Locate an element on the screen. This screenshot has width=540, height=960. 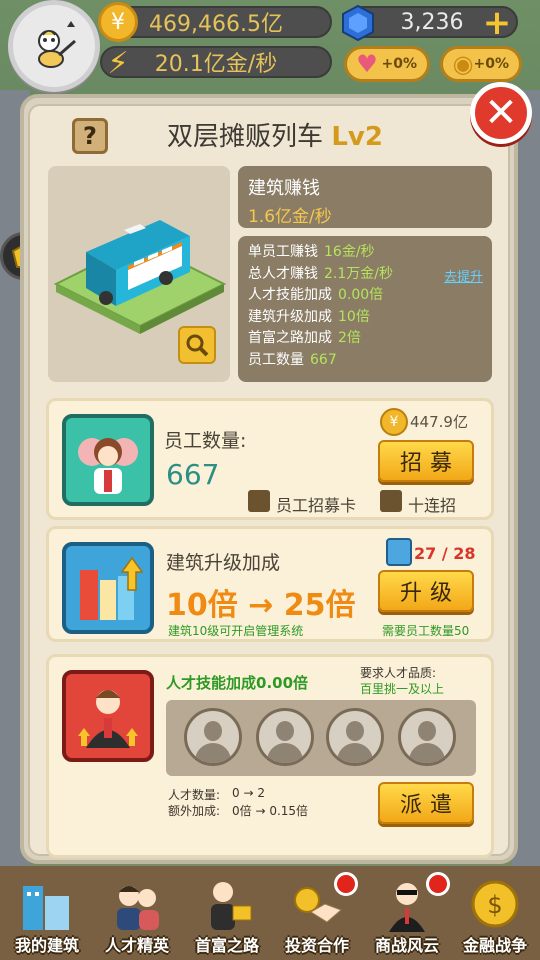
nav-label: 我的建筑 is located at coordinates (46, 945).